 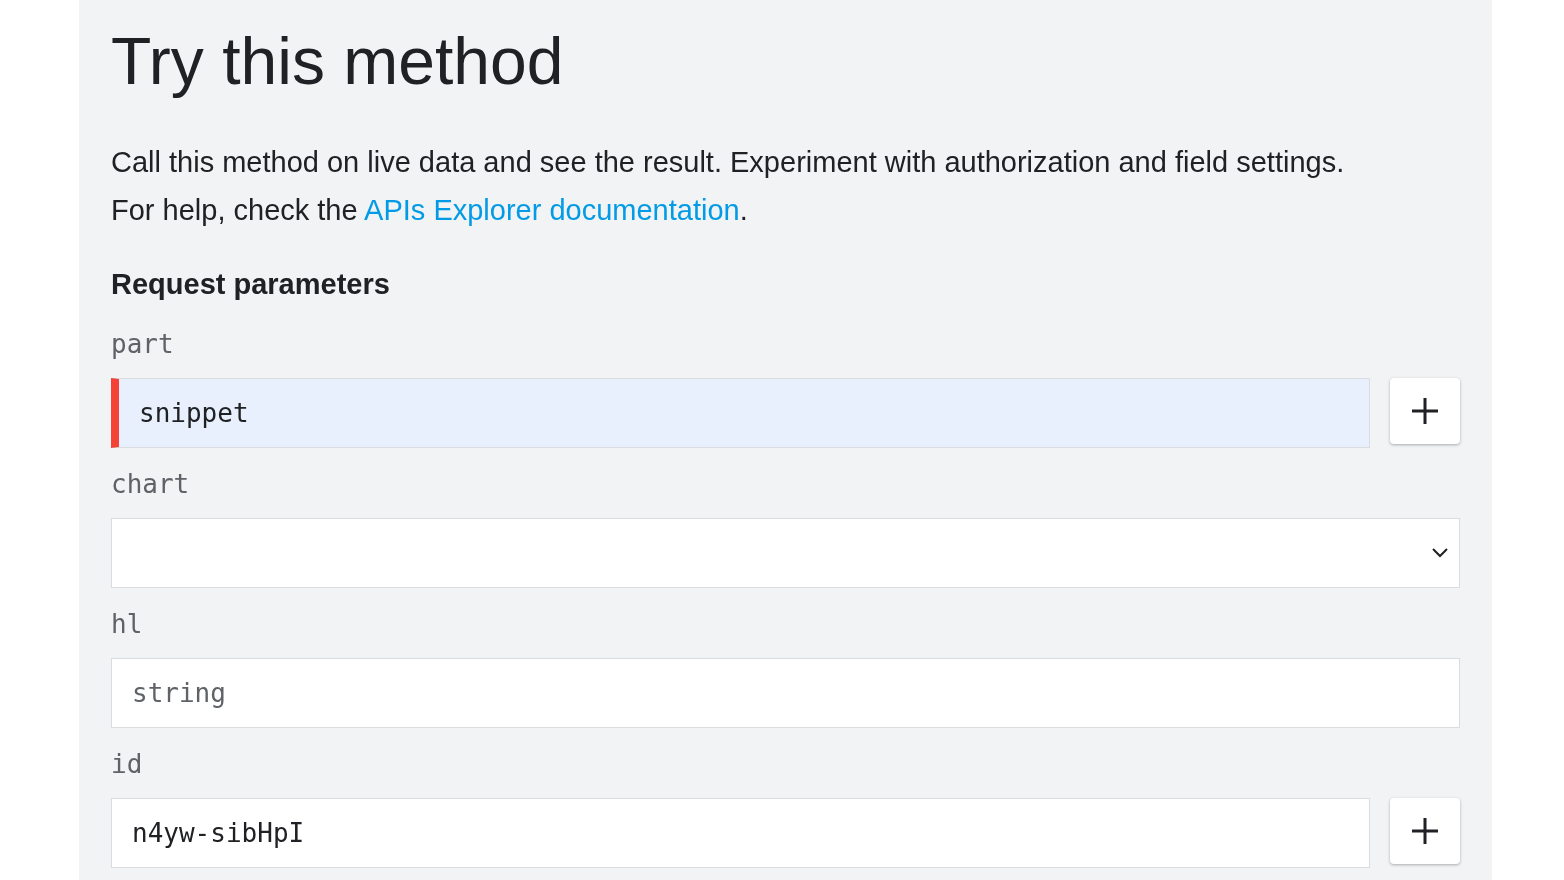 I want to click on parameter-label: part, so click(x=142, y=344).